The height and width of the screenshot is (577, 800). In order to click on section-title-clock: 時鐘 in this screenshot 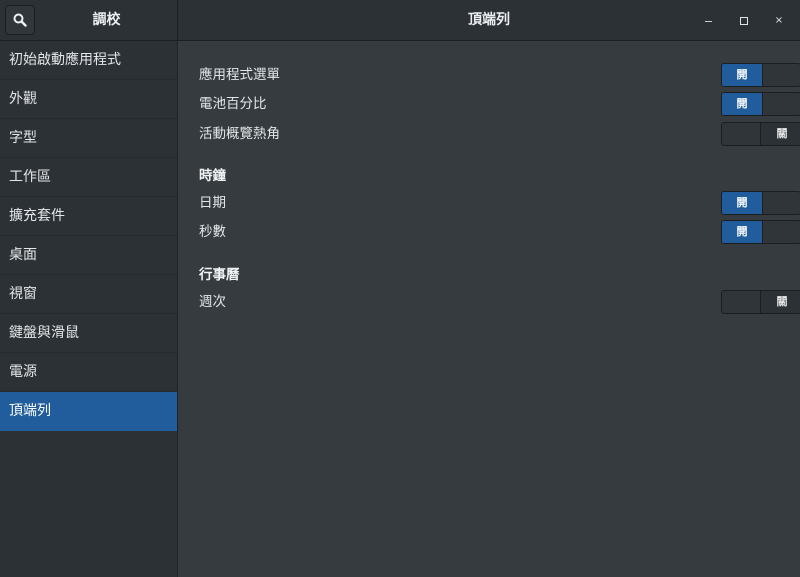, I will do `click(212, 176)`.